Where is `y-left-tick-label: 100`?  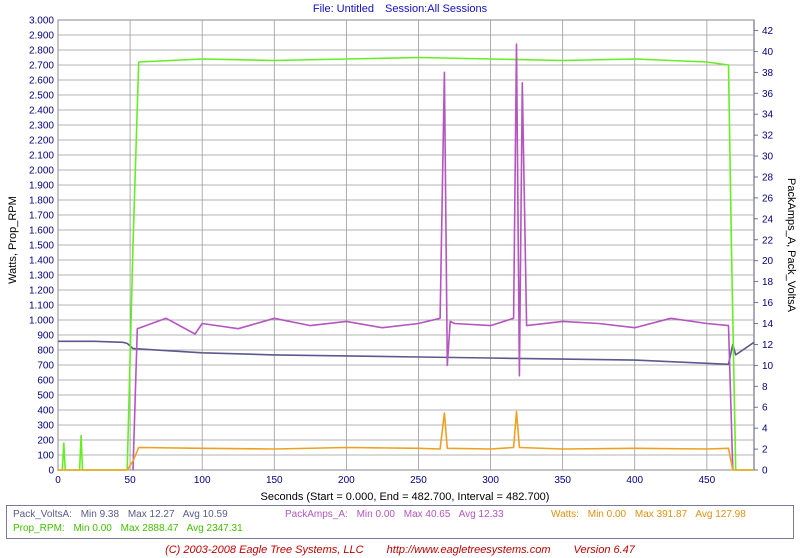
y-left-tick-label: 100 is located at coordinates (45, 456).